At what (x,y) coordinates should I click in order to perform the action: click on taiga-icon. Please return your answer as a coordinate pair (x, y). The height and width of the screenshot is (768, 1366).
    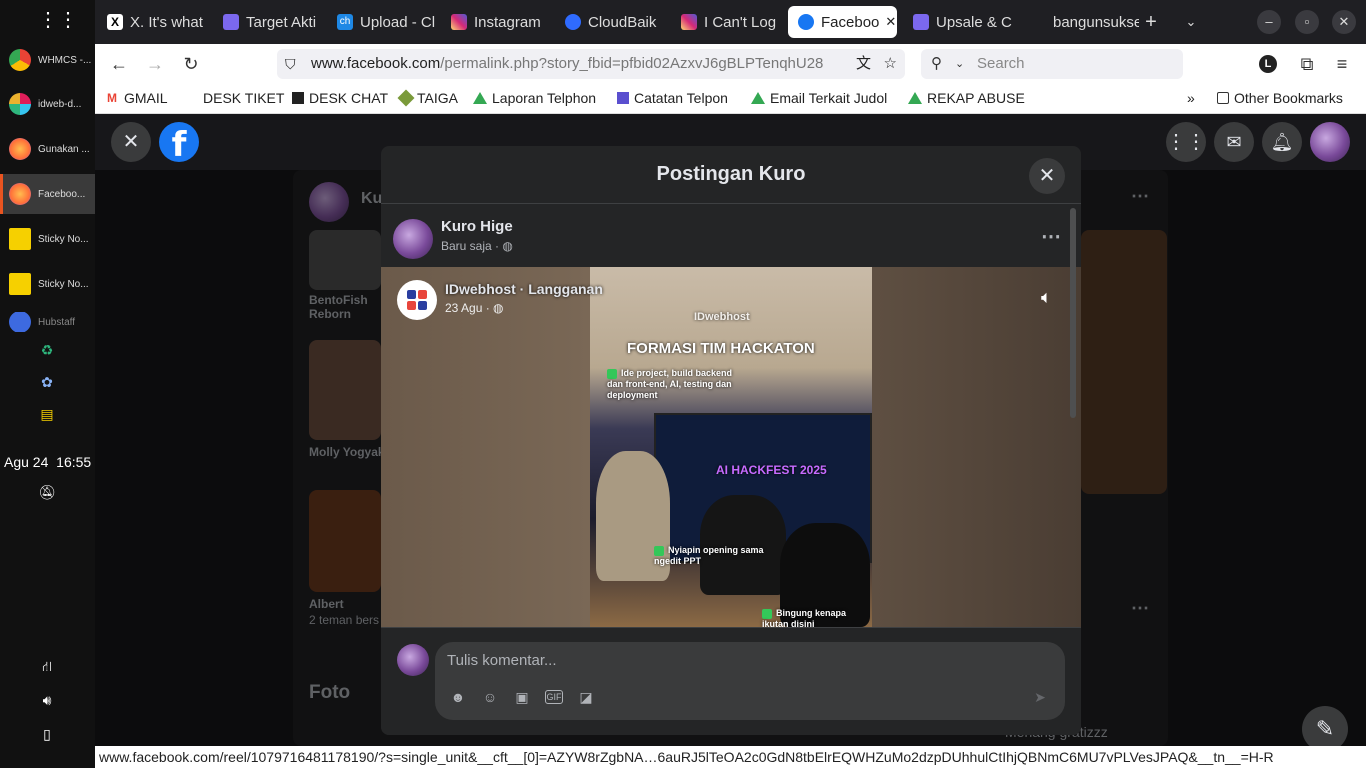
    Looking at the image, I should click on (406, 98).